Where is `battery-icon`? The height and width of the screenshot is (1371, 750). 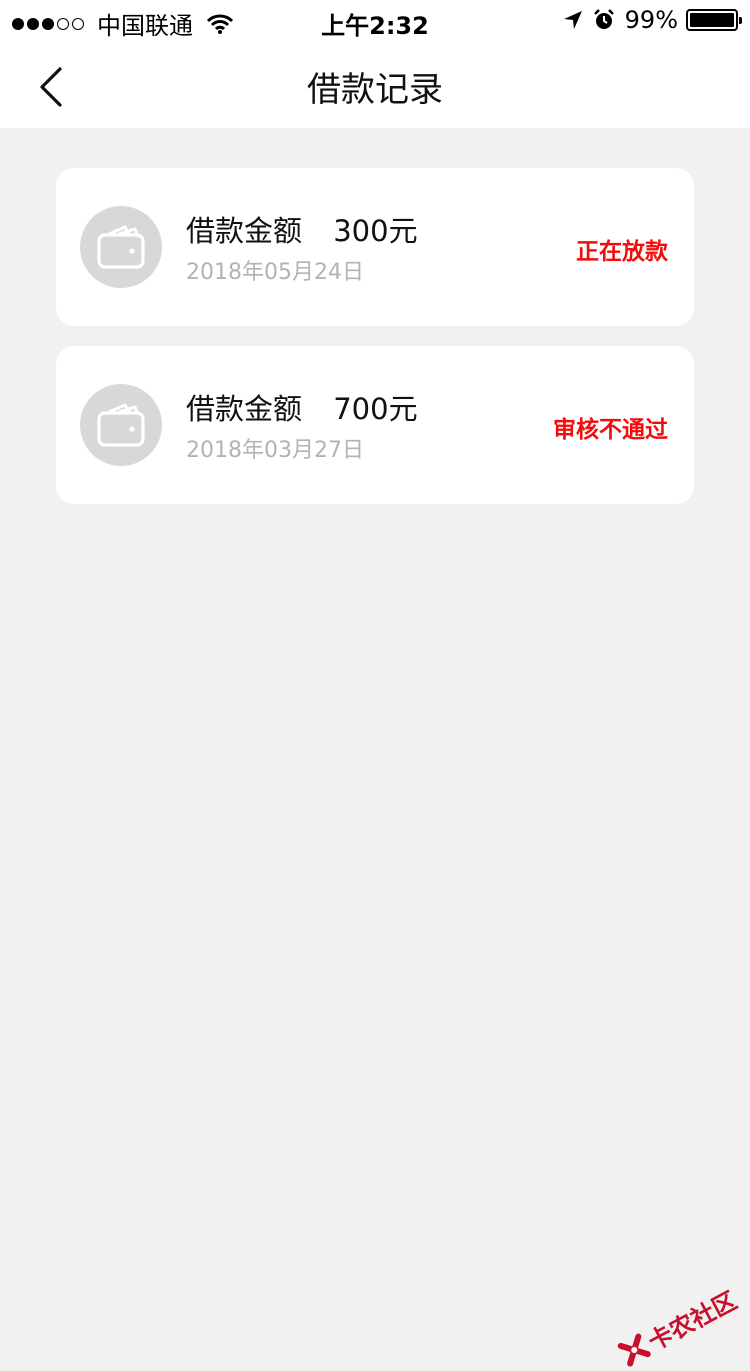
battery-icon is located at coordinates (714, 20).